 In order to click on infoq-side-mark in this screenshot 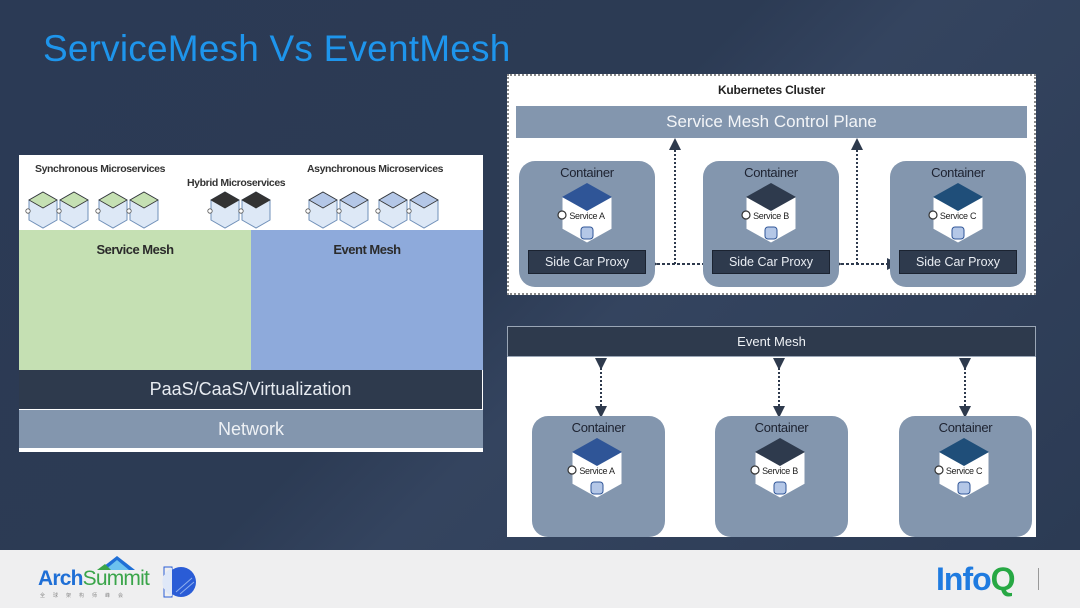, I will do `click(1040, 579)`.